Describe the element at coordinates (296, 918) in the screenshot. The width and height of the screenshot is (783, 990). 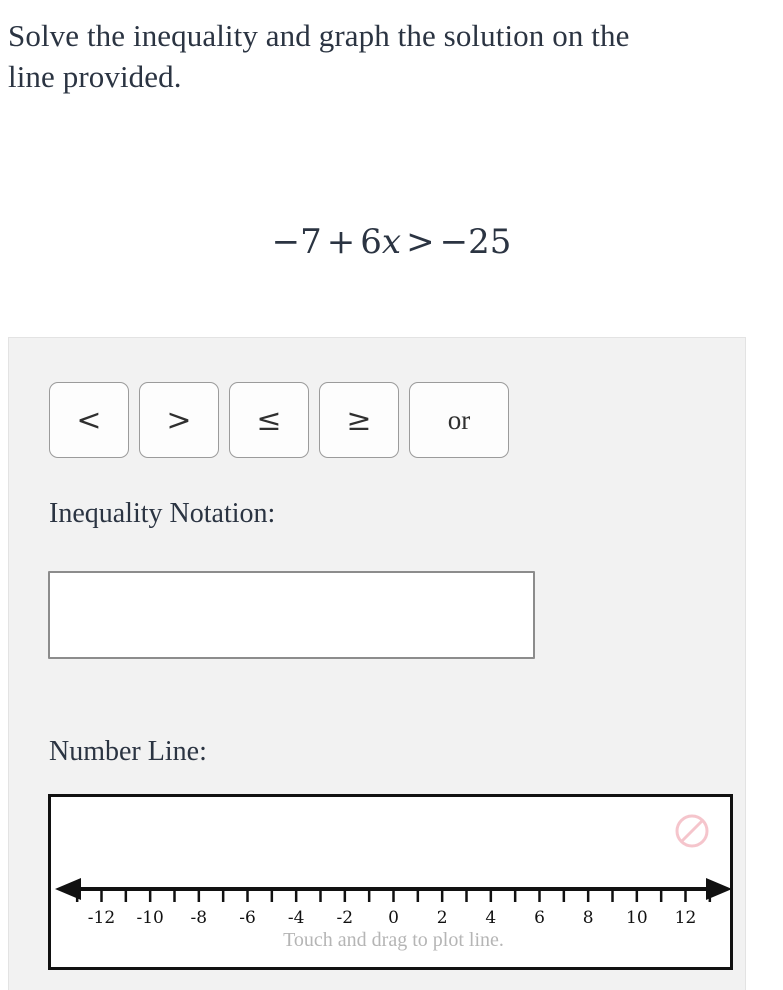
I see `axis-tick-label: -4` at that location.